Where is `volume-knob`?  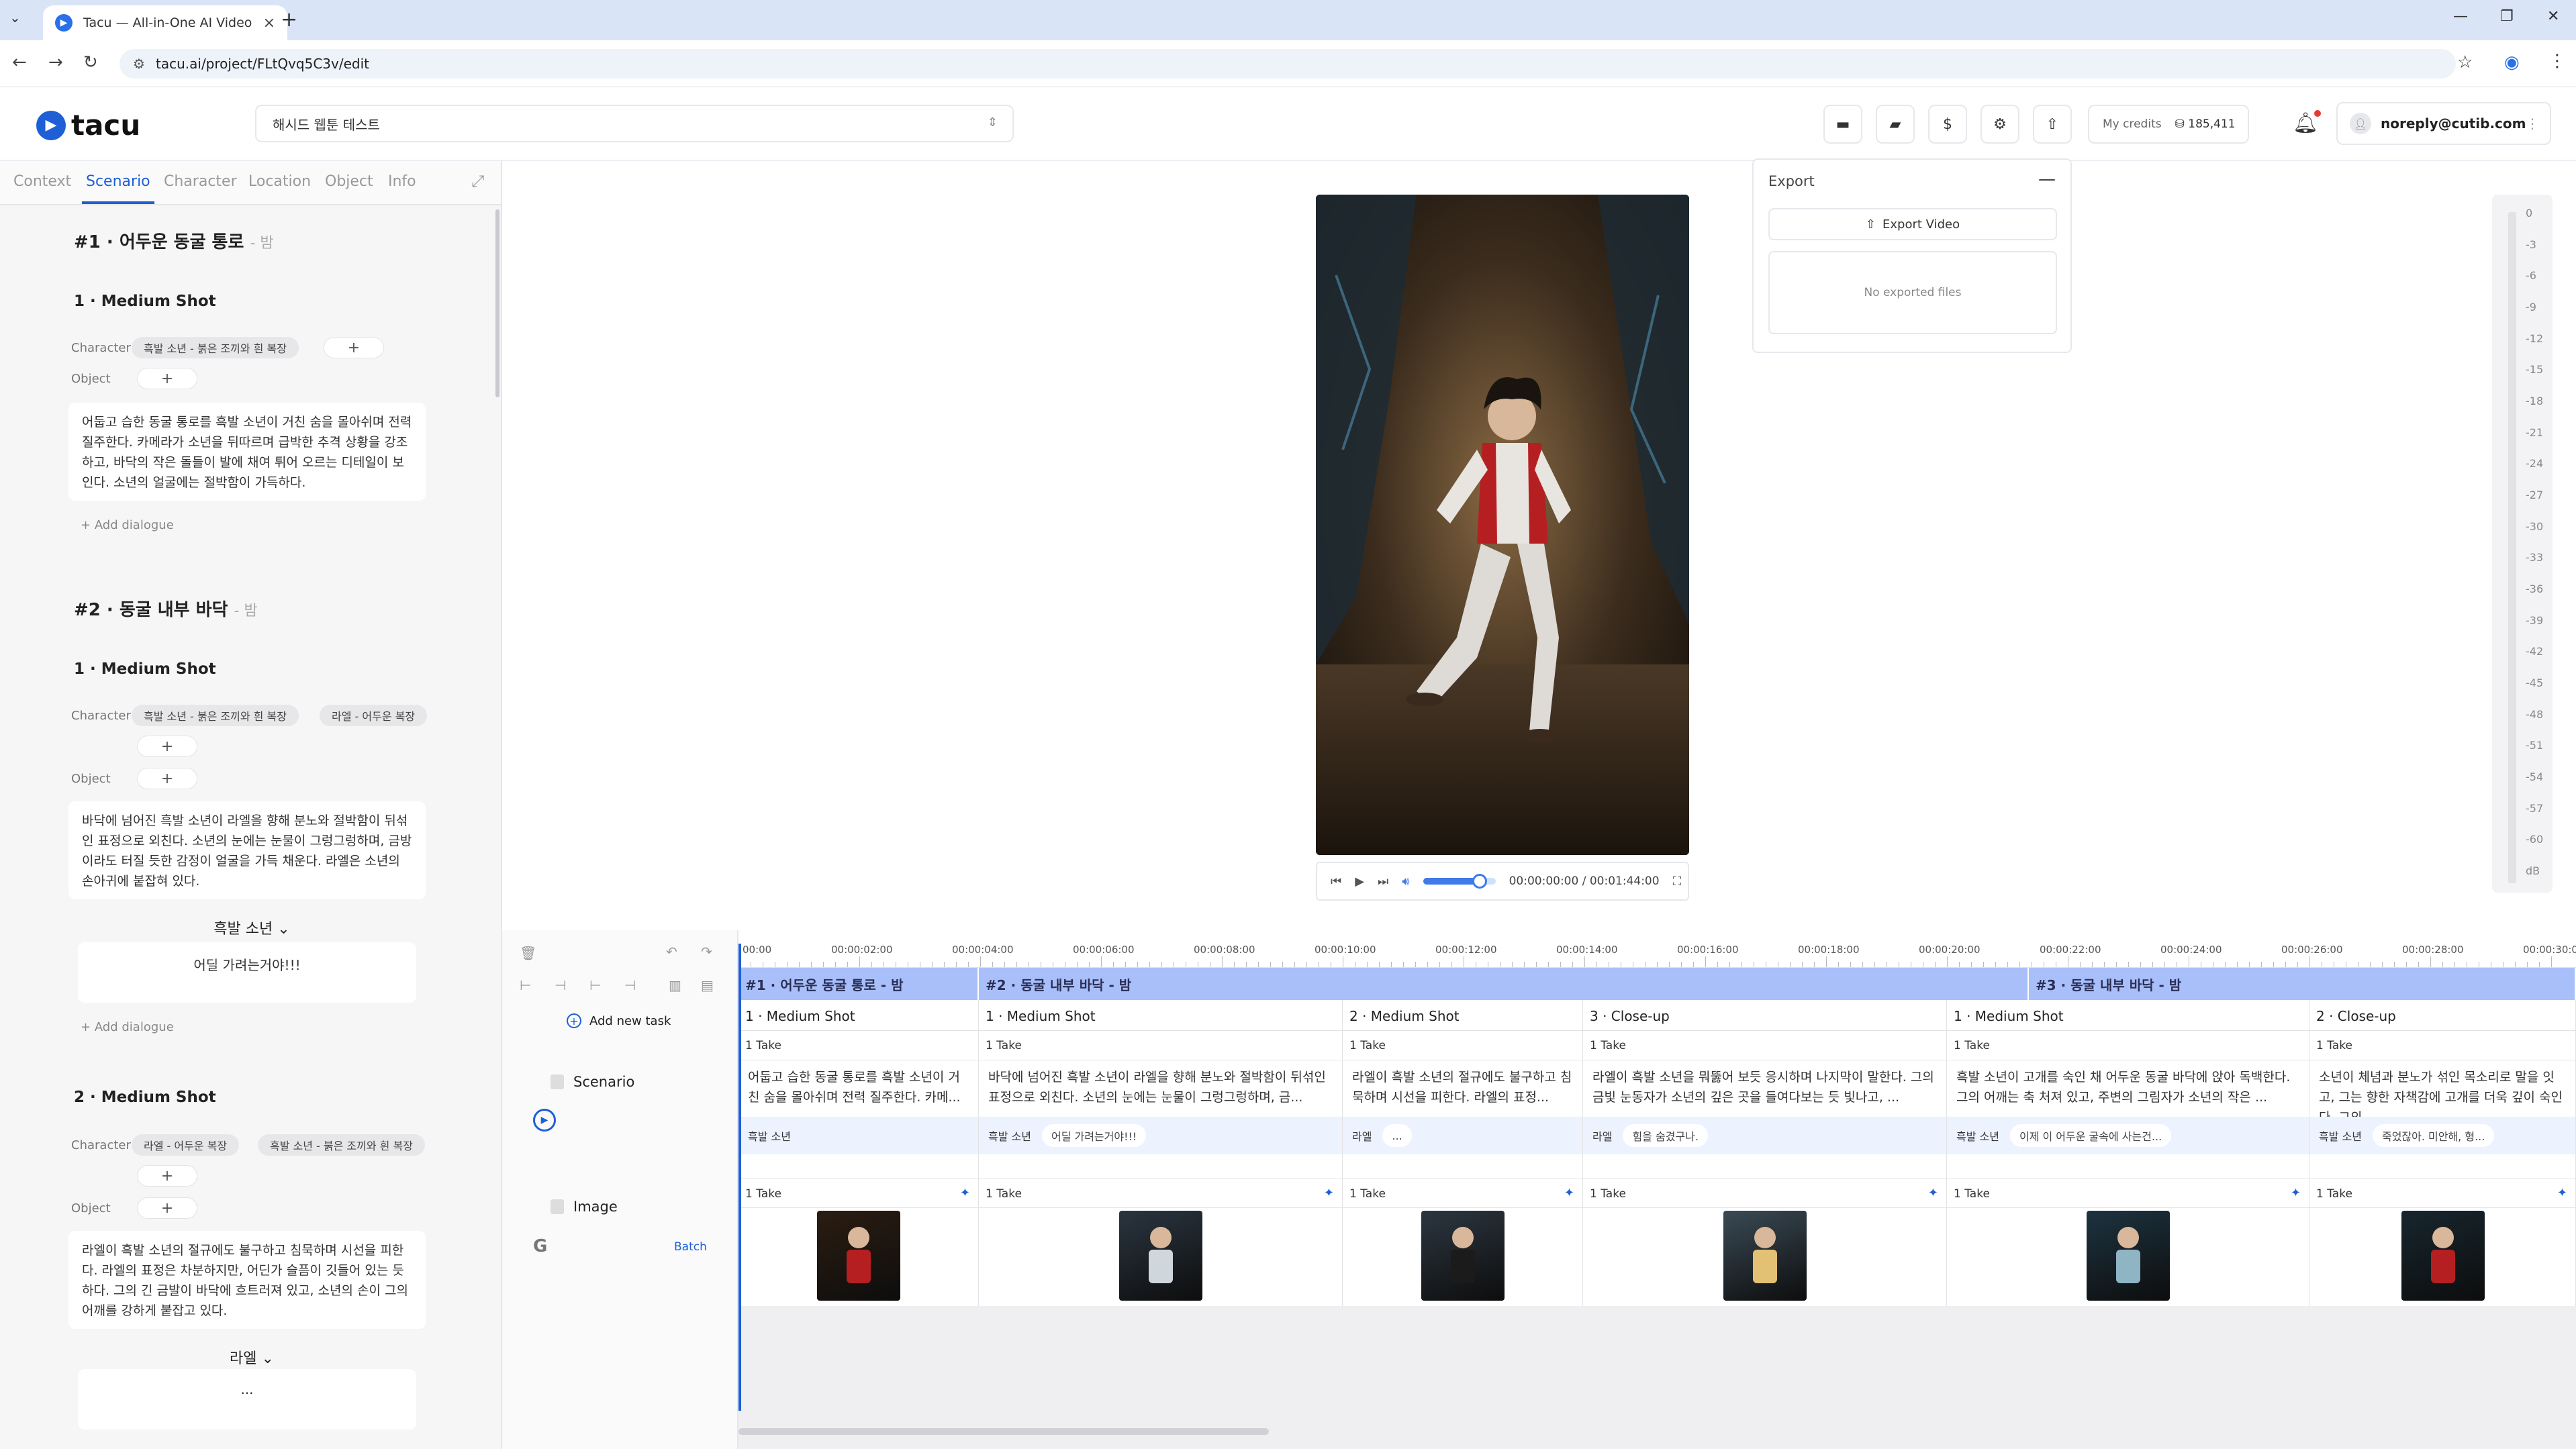
volume-knob is located at coordinates (1479, 881).